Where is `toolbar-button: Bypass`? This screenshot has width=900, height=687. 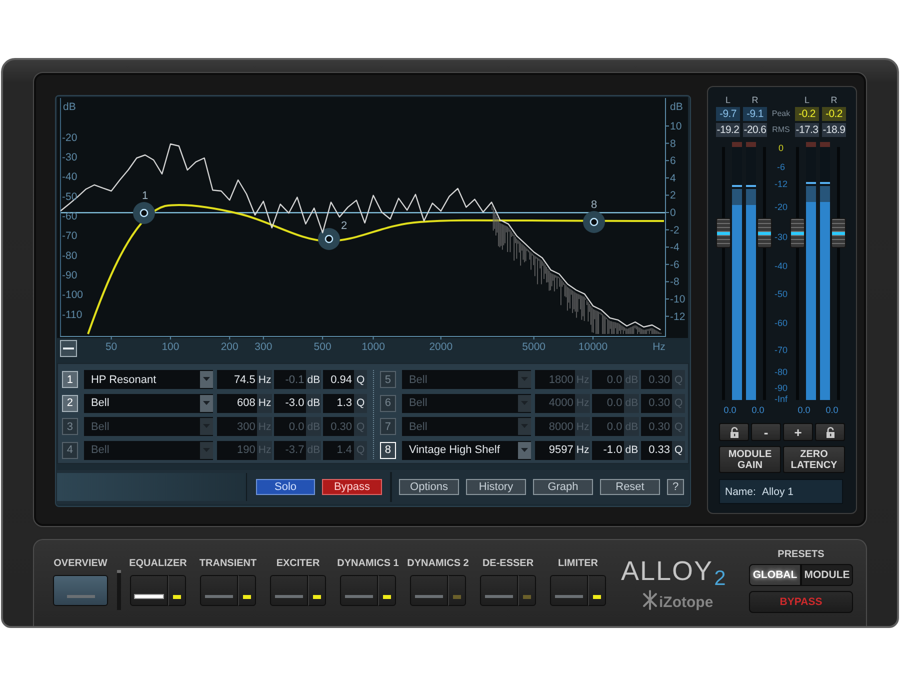
toolbar-button: Bypass is located at coordinates (352, 487).